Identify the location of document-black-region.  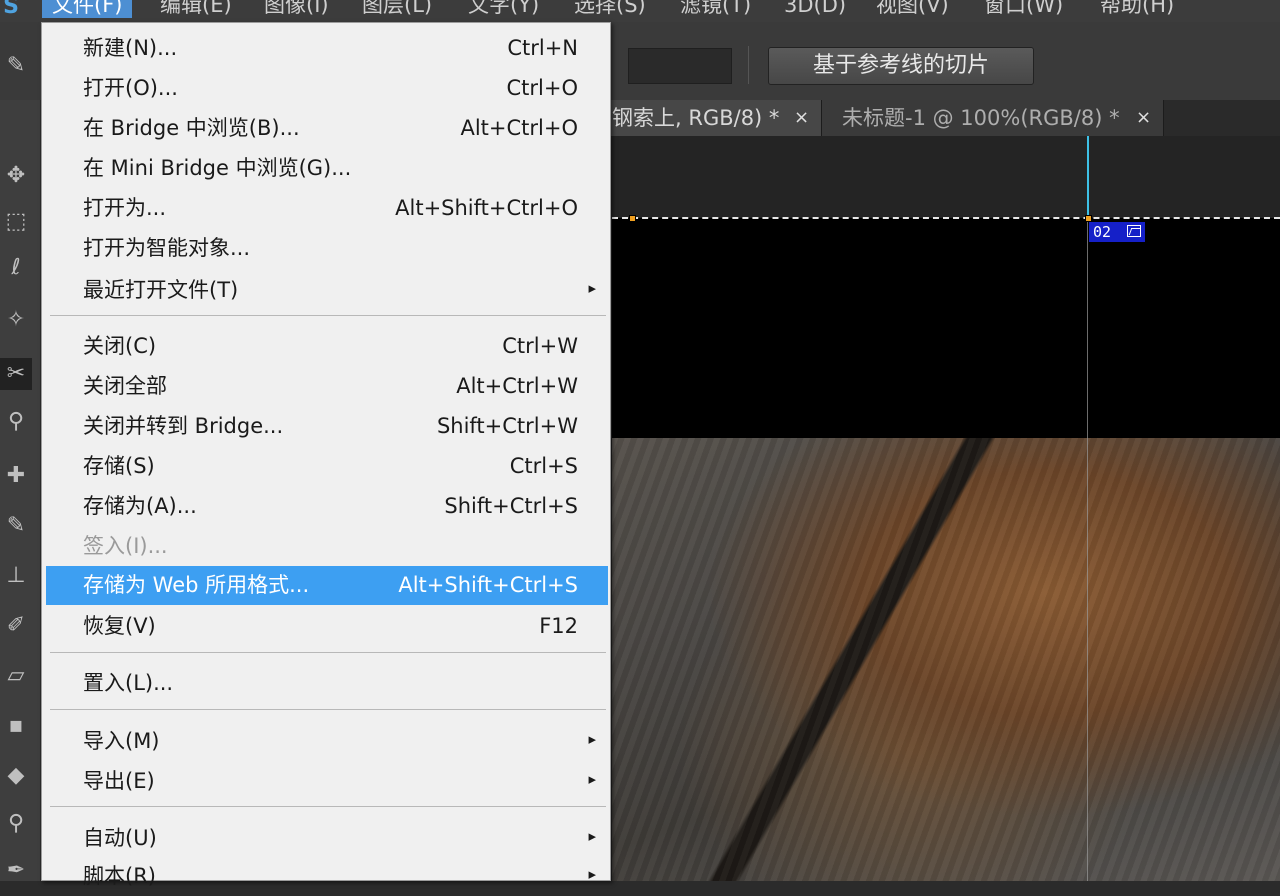
(946, 328).